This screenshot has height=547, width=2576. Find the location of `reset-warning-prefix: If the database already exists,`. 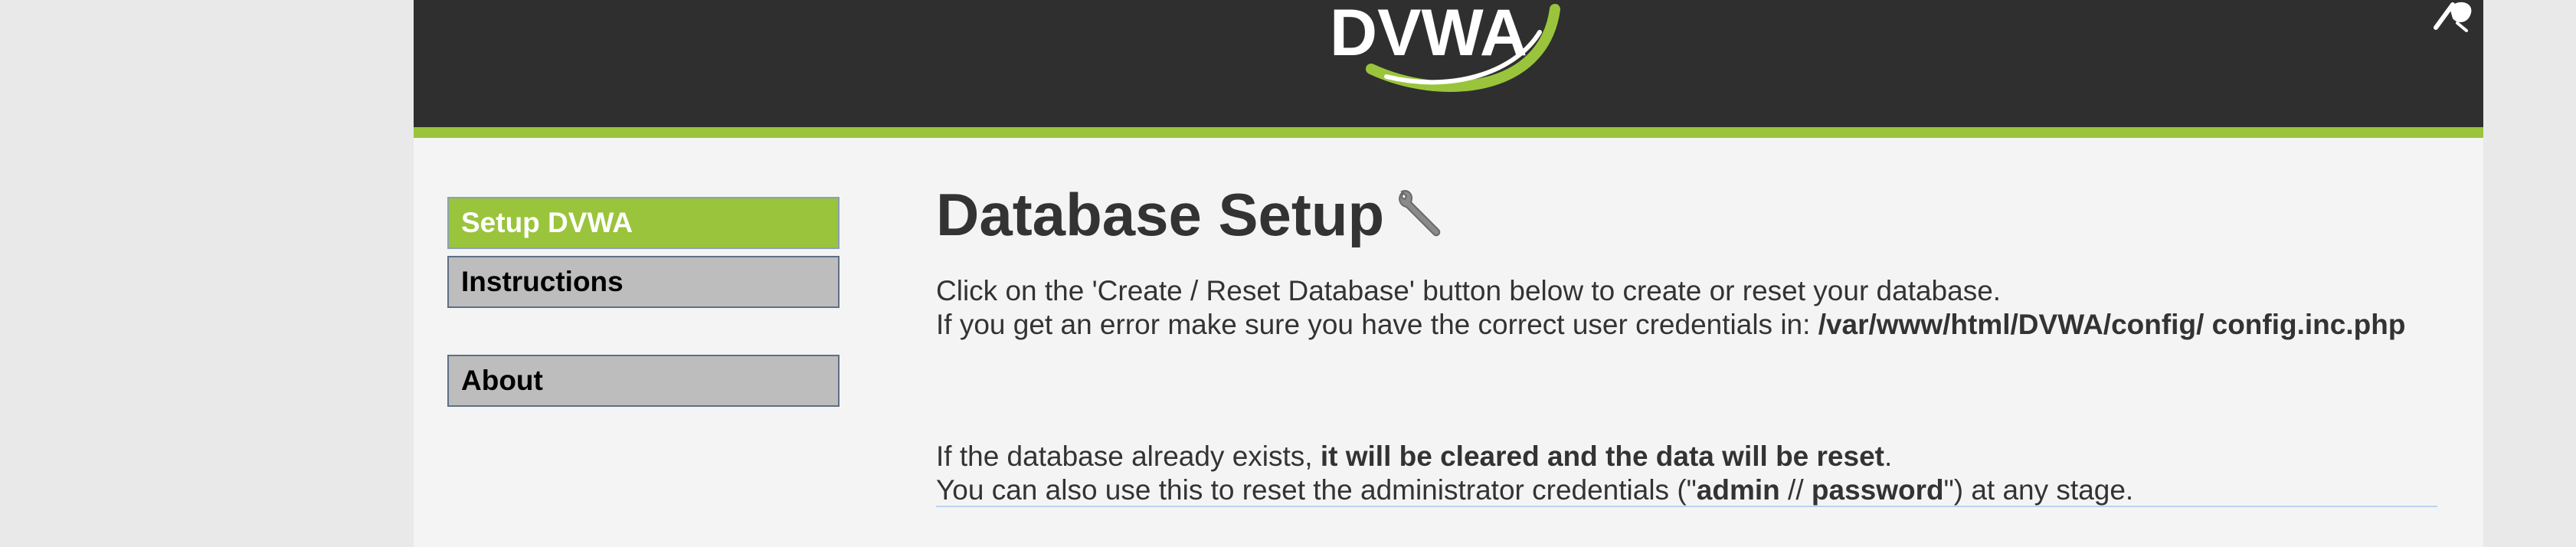

reset-warning-prefix: If the database already exists, is located at coordinates (1128, 457).